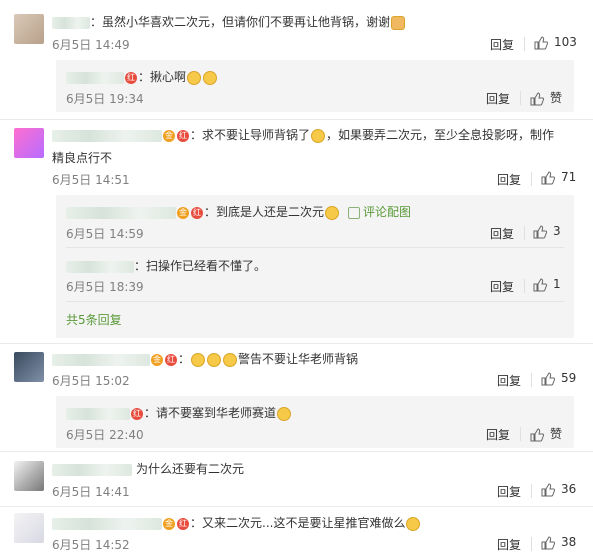  What do you see at coordinates (94, 319) in the screenshot?
I see `view-more-replies-link: 共5条回复` at bounding box center [94, 319].